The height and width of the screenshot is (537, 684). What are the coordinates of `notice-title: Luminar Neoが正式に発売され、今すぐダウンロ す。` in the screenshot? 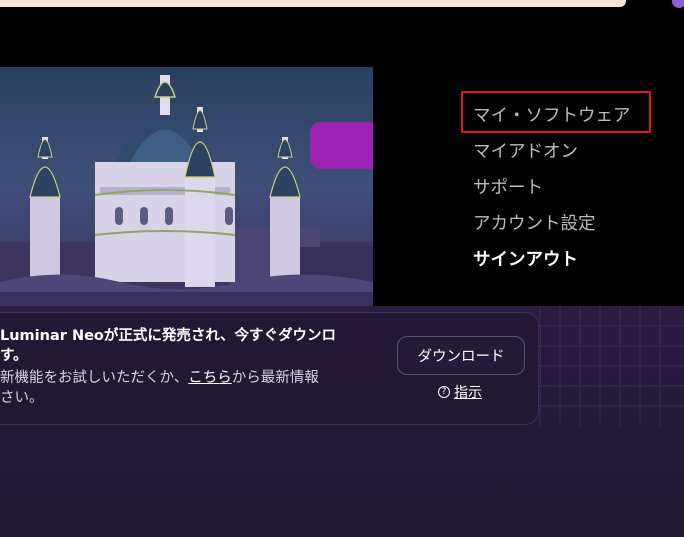 It's located at (168, 346).